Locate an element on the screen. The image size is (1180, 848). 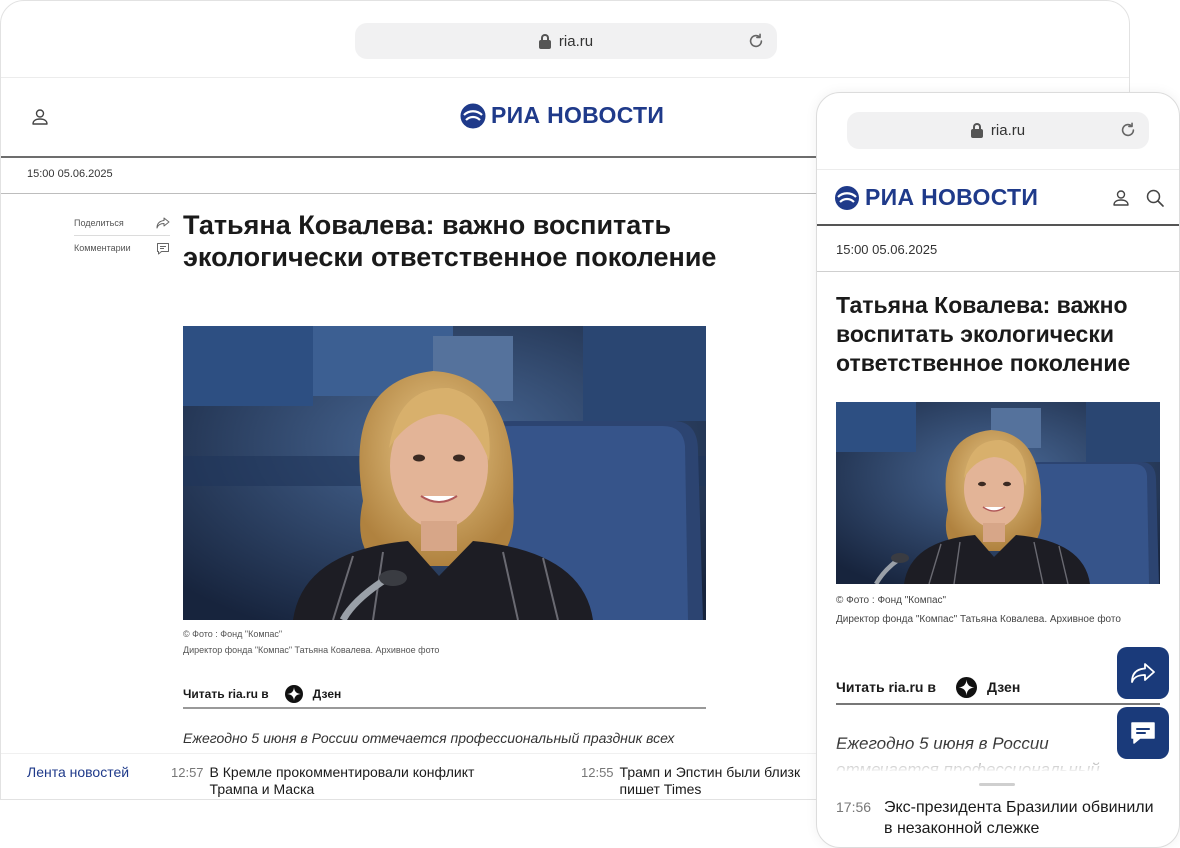
desktop-url-text: ria.ru is located at coordinates (576, 41).